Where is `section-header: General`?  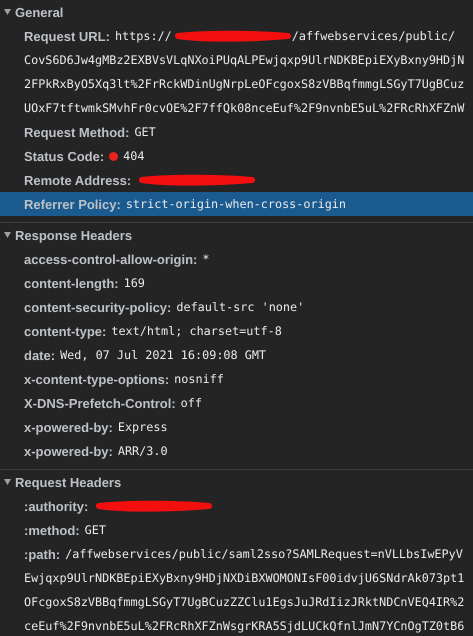
section-header: General is located at coordinates (236, 12).